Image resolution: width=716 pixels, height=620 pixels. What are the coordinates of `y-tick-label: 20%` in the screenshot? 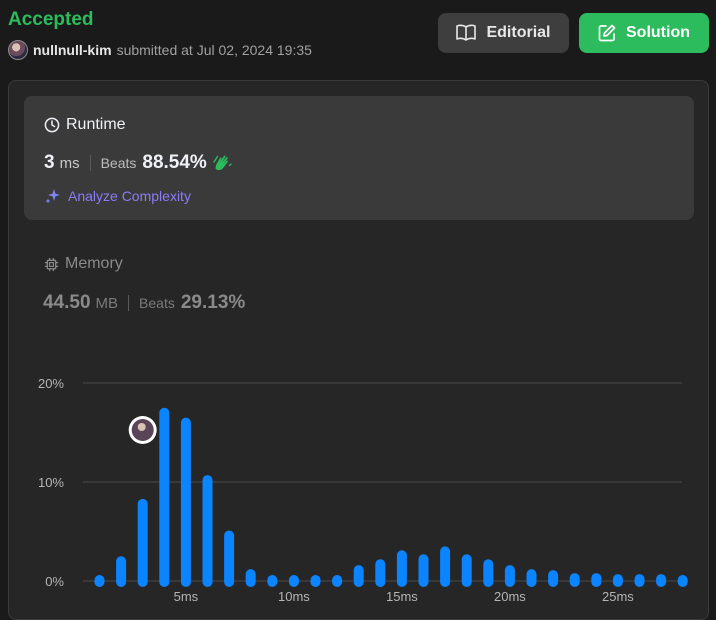 It's located at (51, 383).